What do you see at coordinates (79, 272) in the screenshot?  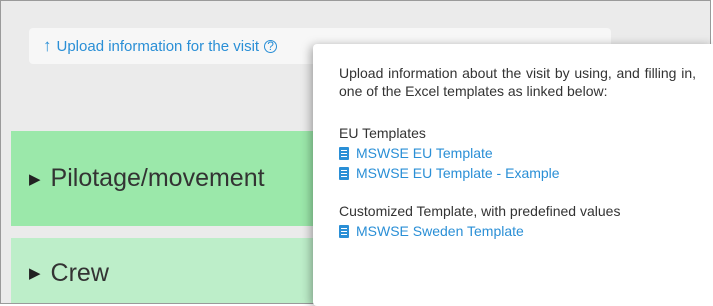 I see `section-title: Crew` at bounding box center [79, 272].